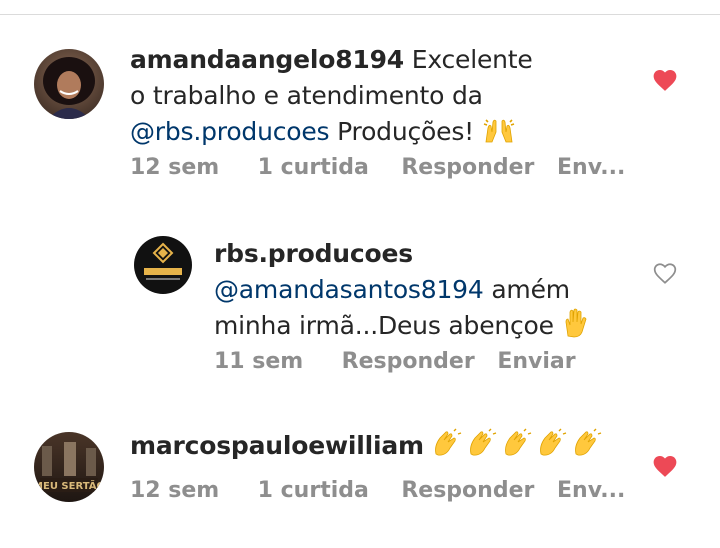 The width and height of the screenshot is (720, 548). What do you see at coordinates (520, 448) in the screenshot?
I see `clapping-hands-emoji-icon` at bounding box center [520, 448].